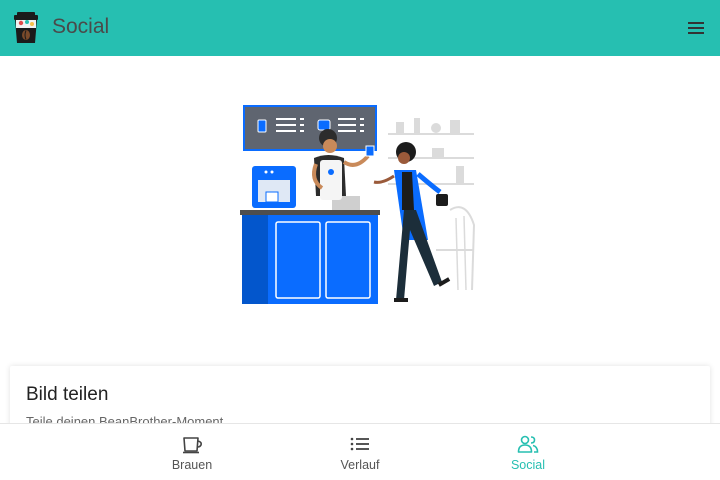 This screenshot has height=480, width=720. Describe the element at coordinates (412, 222) in the screenshot. I see `customer-figure` at that location.